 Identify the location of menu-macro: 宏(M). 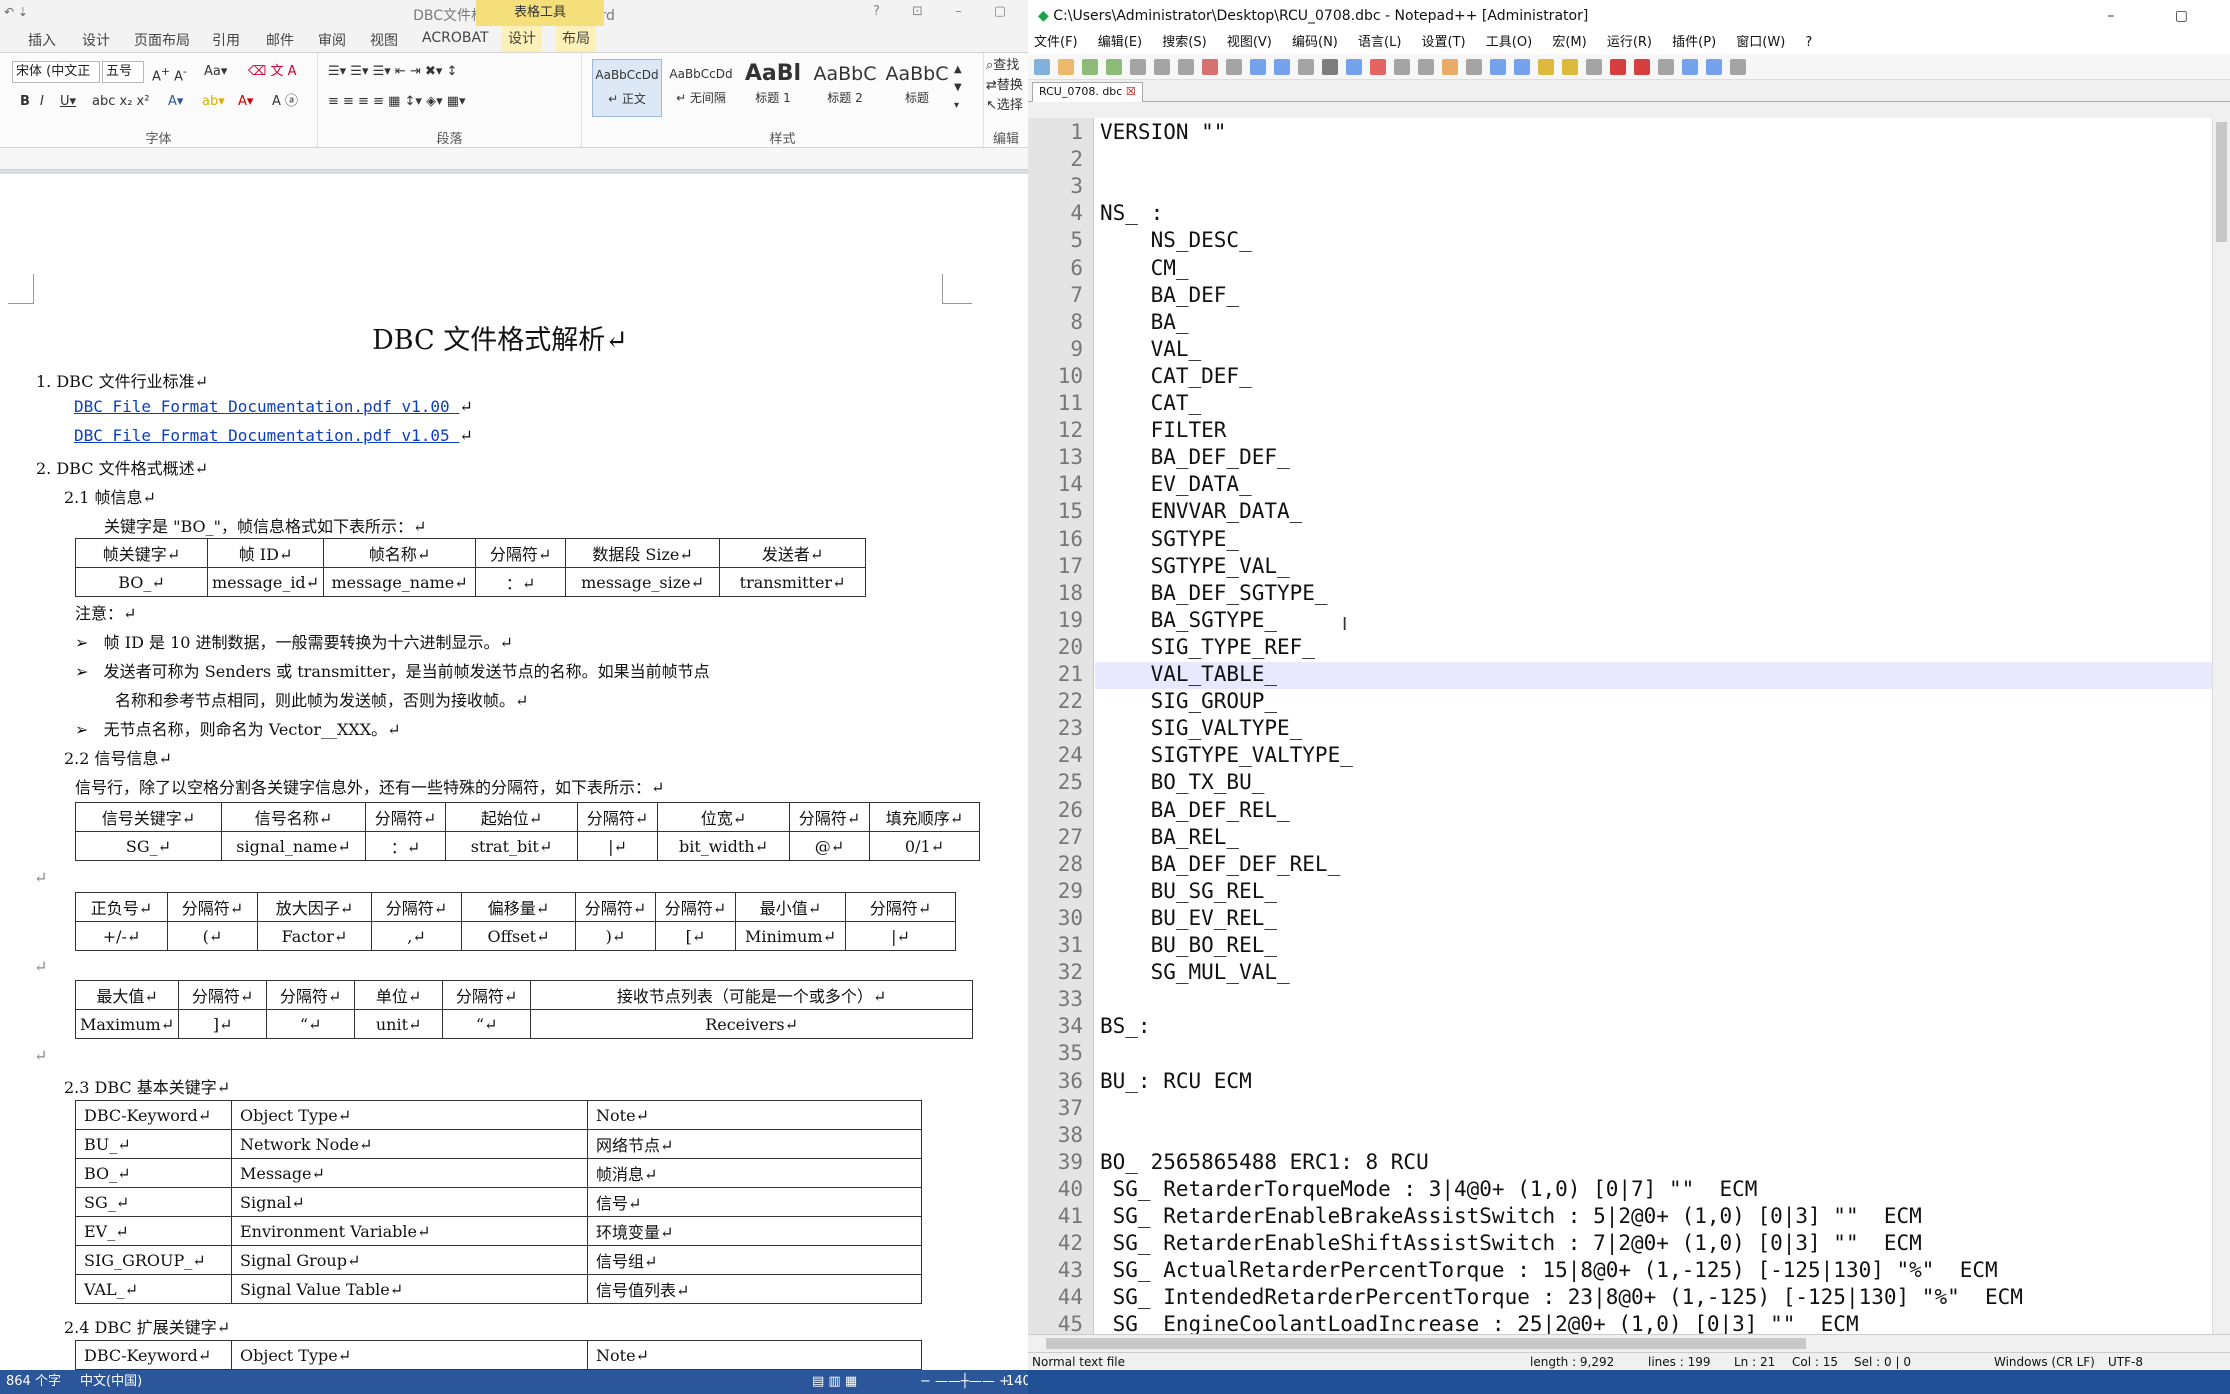
(1569, 42).